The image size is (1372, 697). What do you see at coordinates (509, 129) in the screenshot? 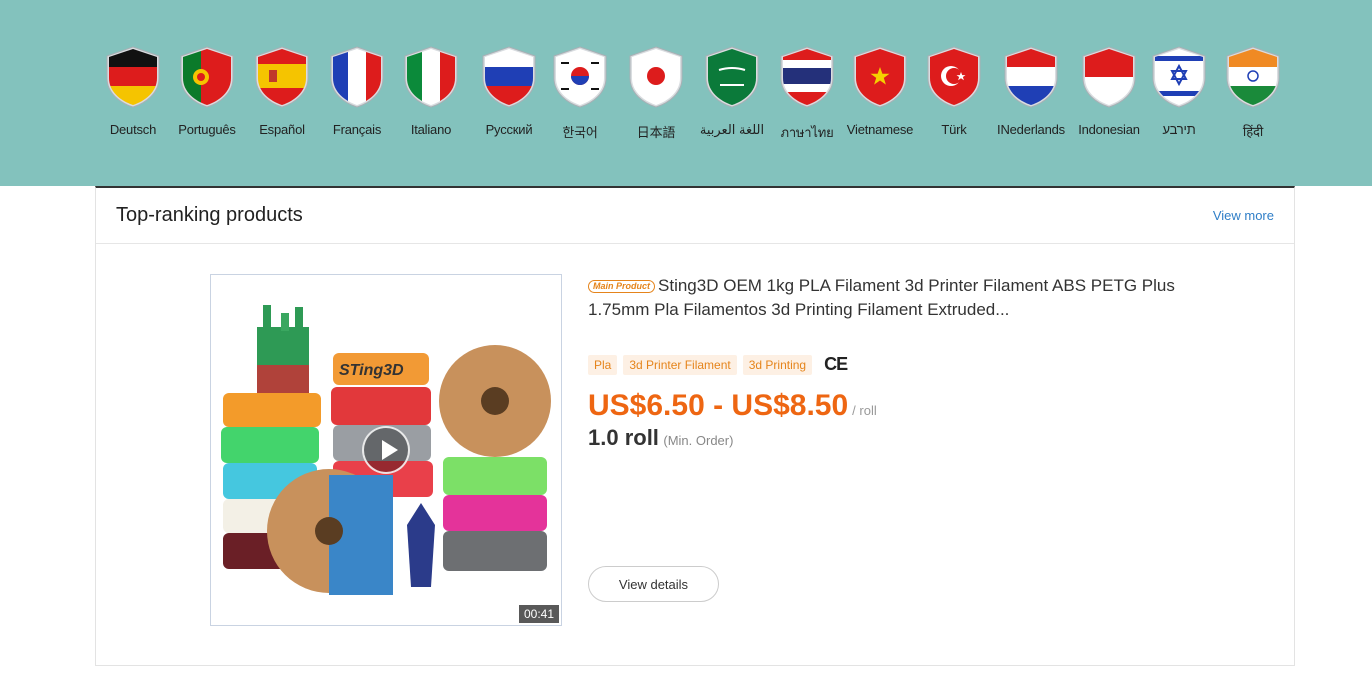
I see `language-label: Pусский` at bounding box center [509, 129].